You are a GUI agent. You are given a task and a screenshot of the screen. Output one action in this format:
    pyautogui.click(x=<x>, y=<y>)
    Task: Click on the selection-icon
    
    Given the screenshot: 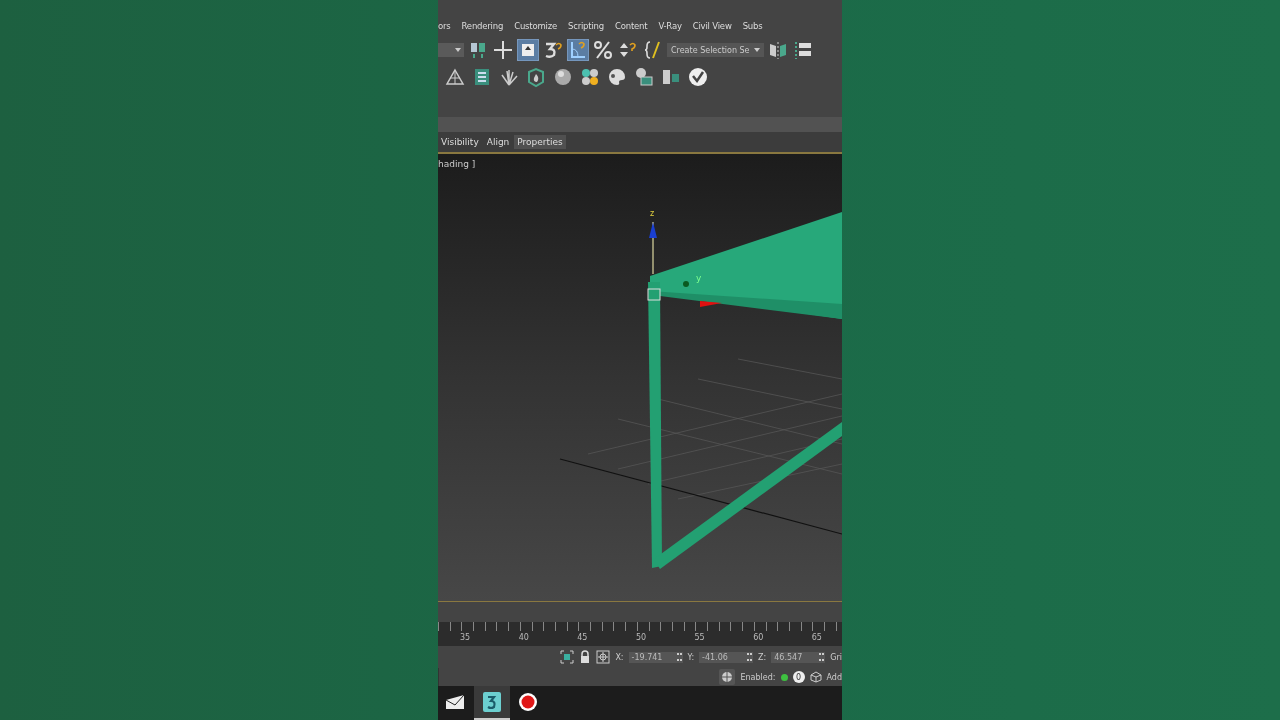 What is the action you would take?
    pyautogui.click(x=567, y=657)
    